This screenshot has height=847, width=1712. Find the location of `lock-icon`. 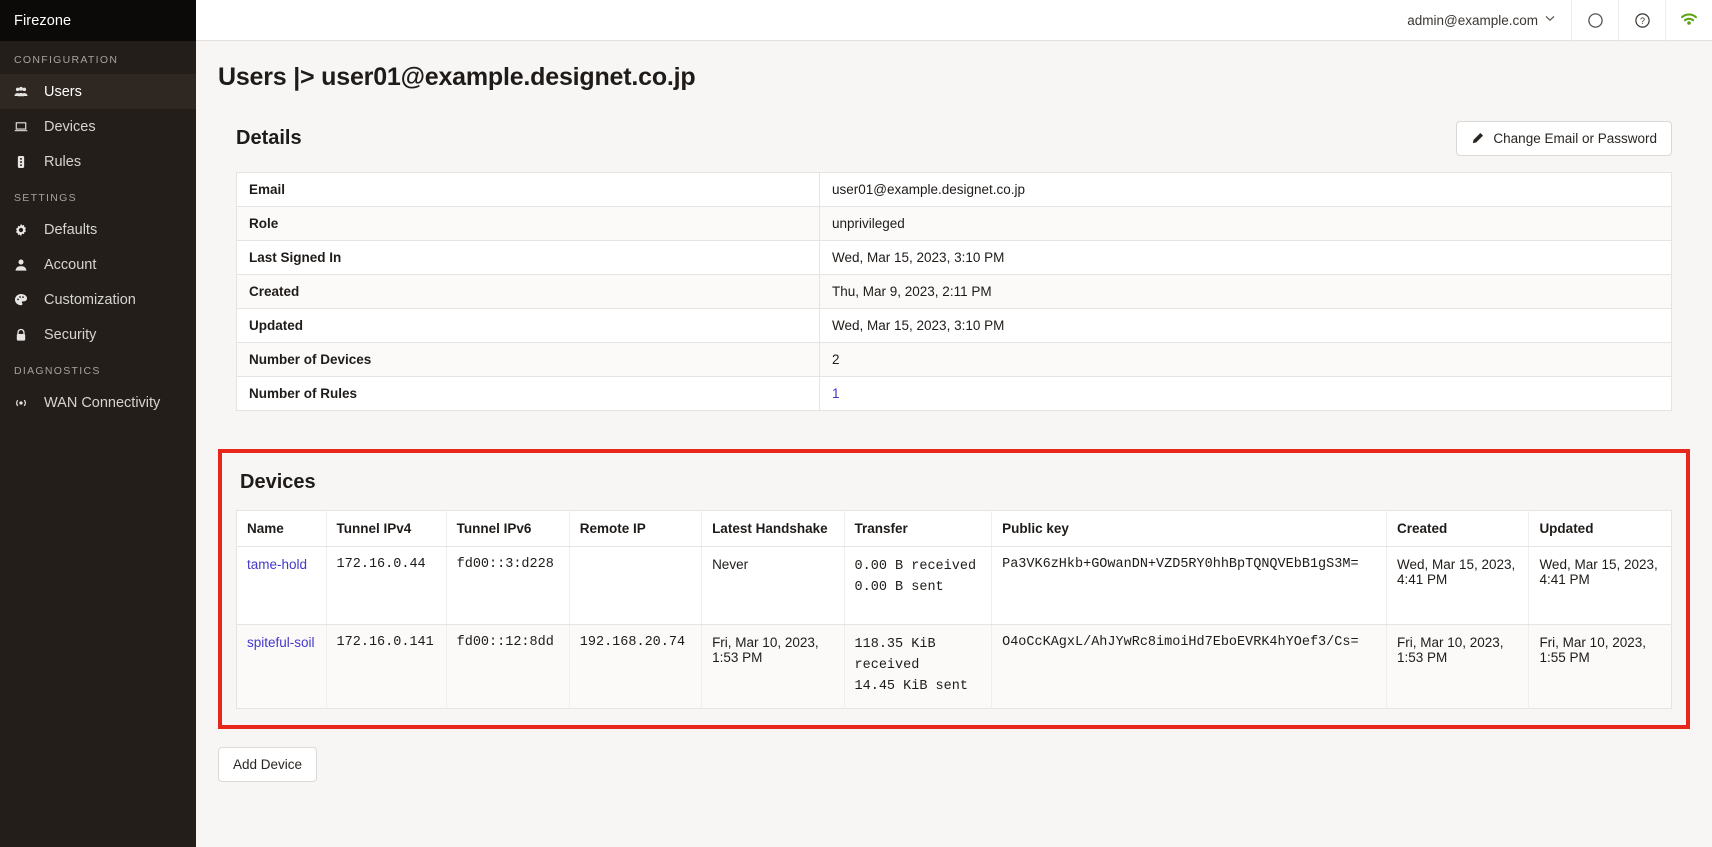

lock-icon is located at coordinates (25, 335).